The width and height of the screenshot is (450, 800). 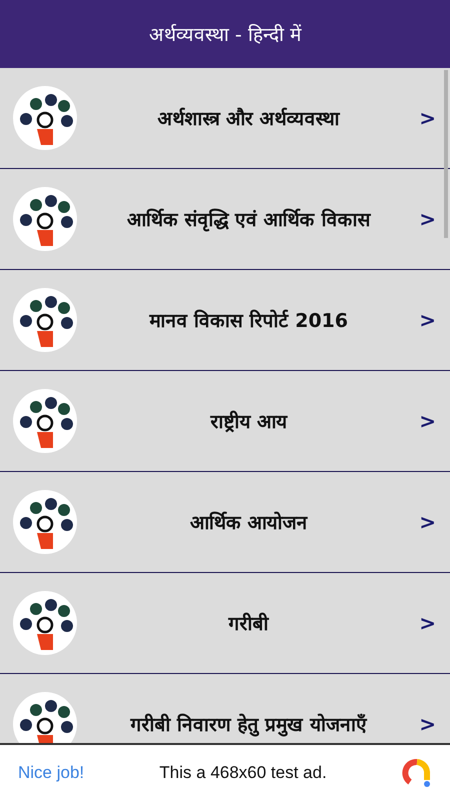 I want to click on topic-title: आर्थिक आयोजन, so click(x=248, y=522).